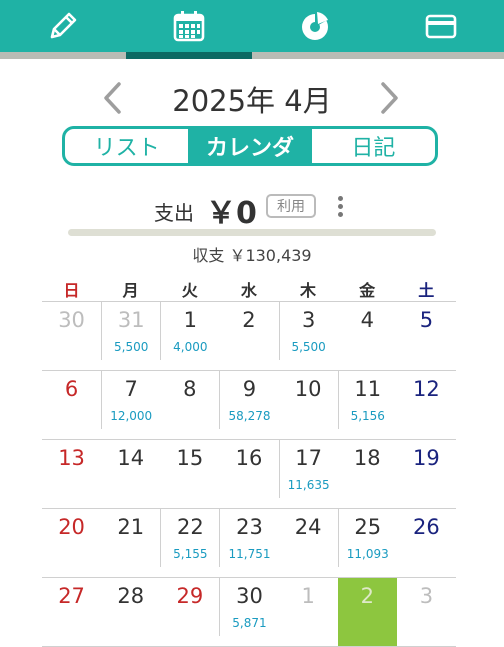 This screenshot has width=504, height=647. Describe the element at coordinates (189, 612) in the screenshot. I see `calendar-day: 29` at that location.